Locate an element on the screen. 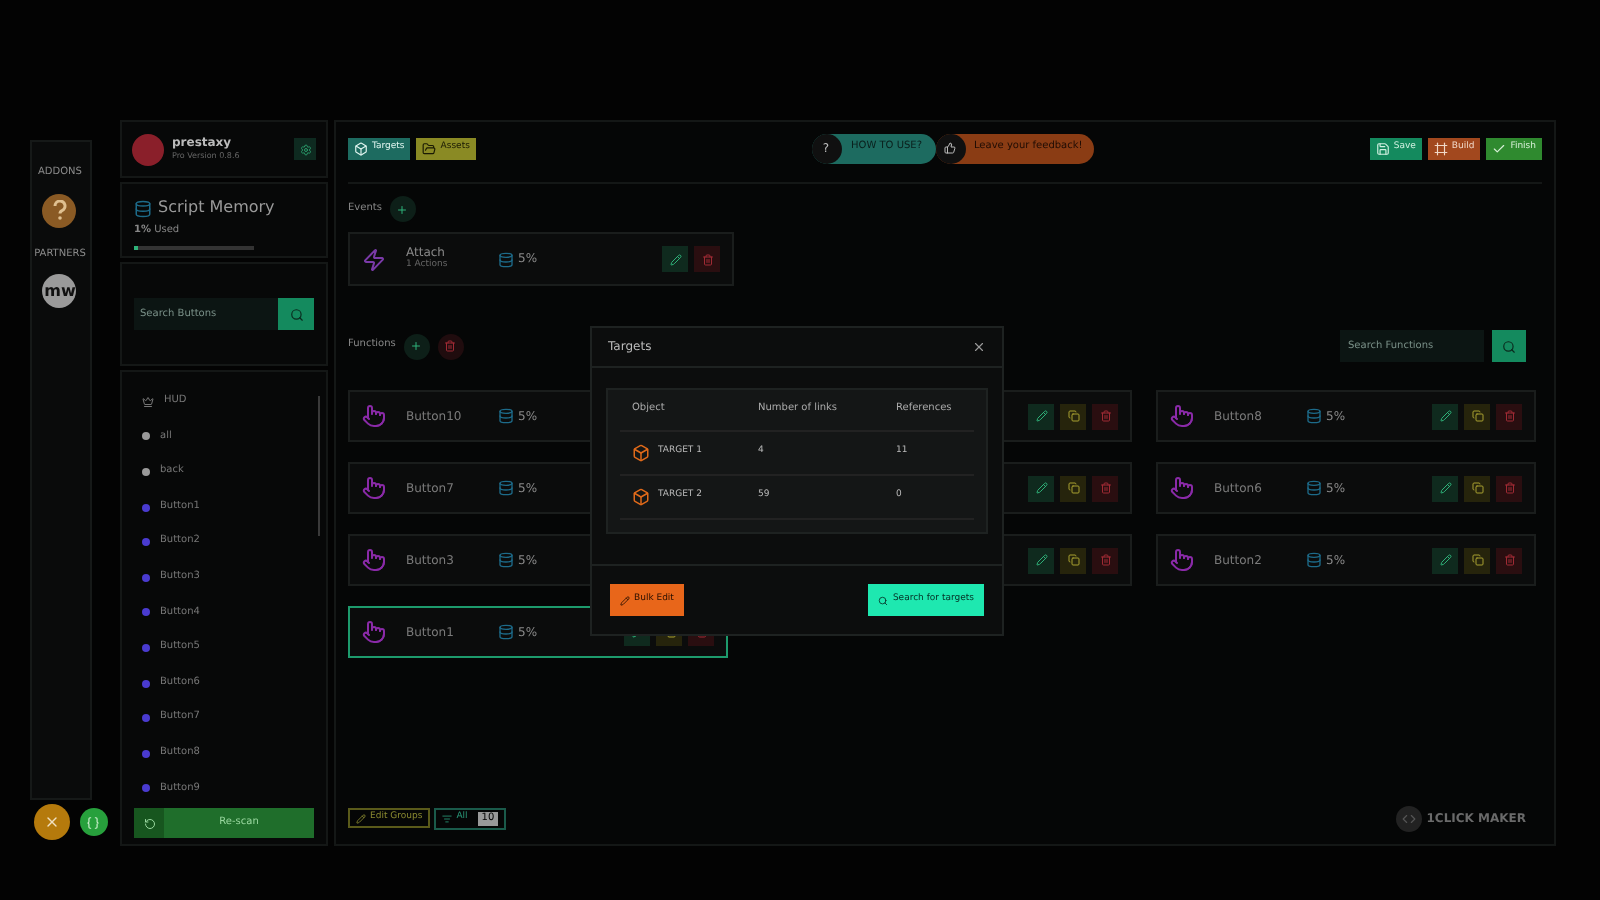  close-dialog-button is located at coordinates (979, 347).